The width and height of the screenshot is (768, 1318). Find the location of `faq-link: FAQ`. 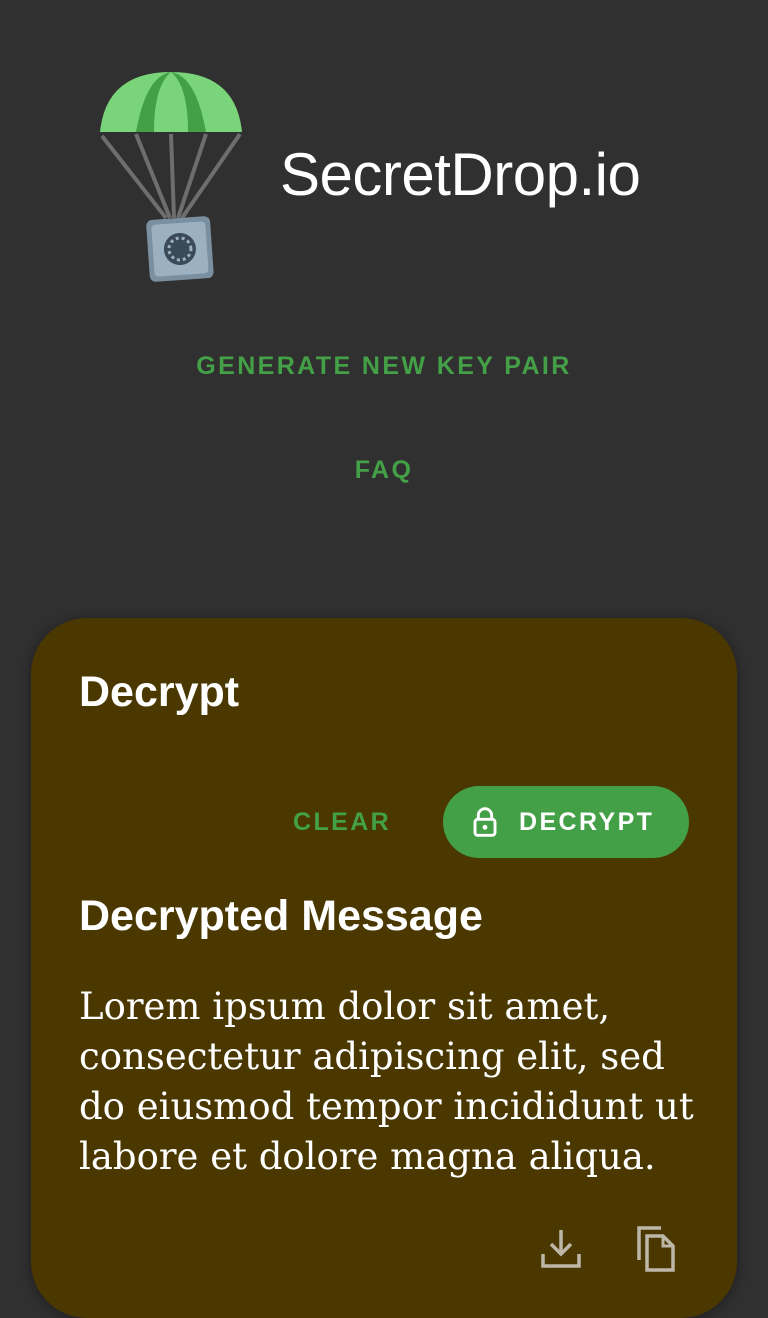

faq-link: FAQ is located at coordinates (384, 470).